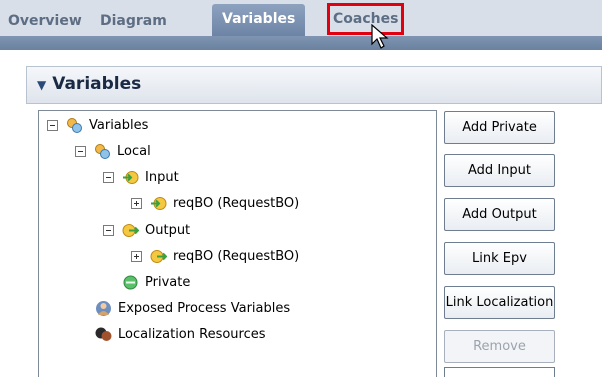 Image resolution: width=602 pixels, height=377 pixels. Describe the element at coordinates (168, 230) in the screenshot. I see `tree-item-label: Output` at that location.